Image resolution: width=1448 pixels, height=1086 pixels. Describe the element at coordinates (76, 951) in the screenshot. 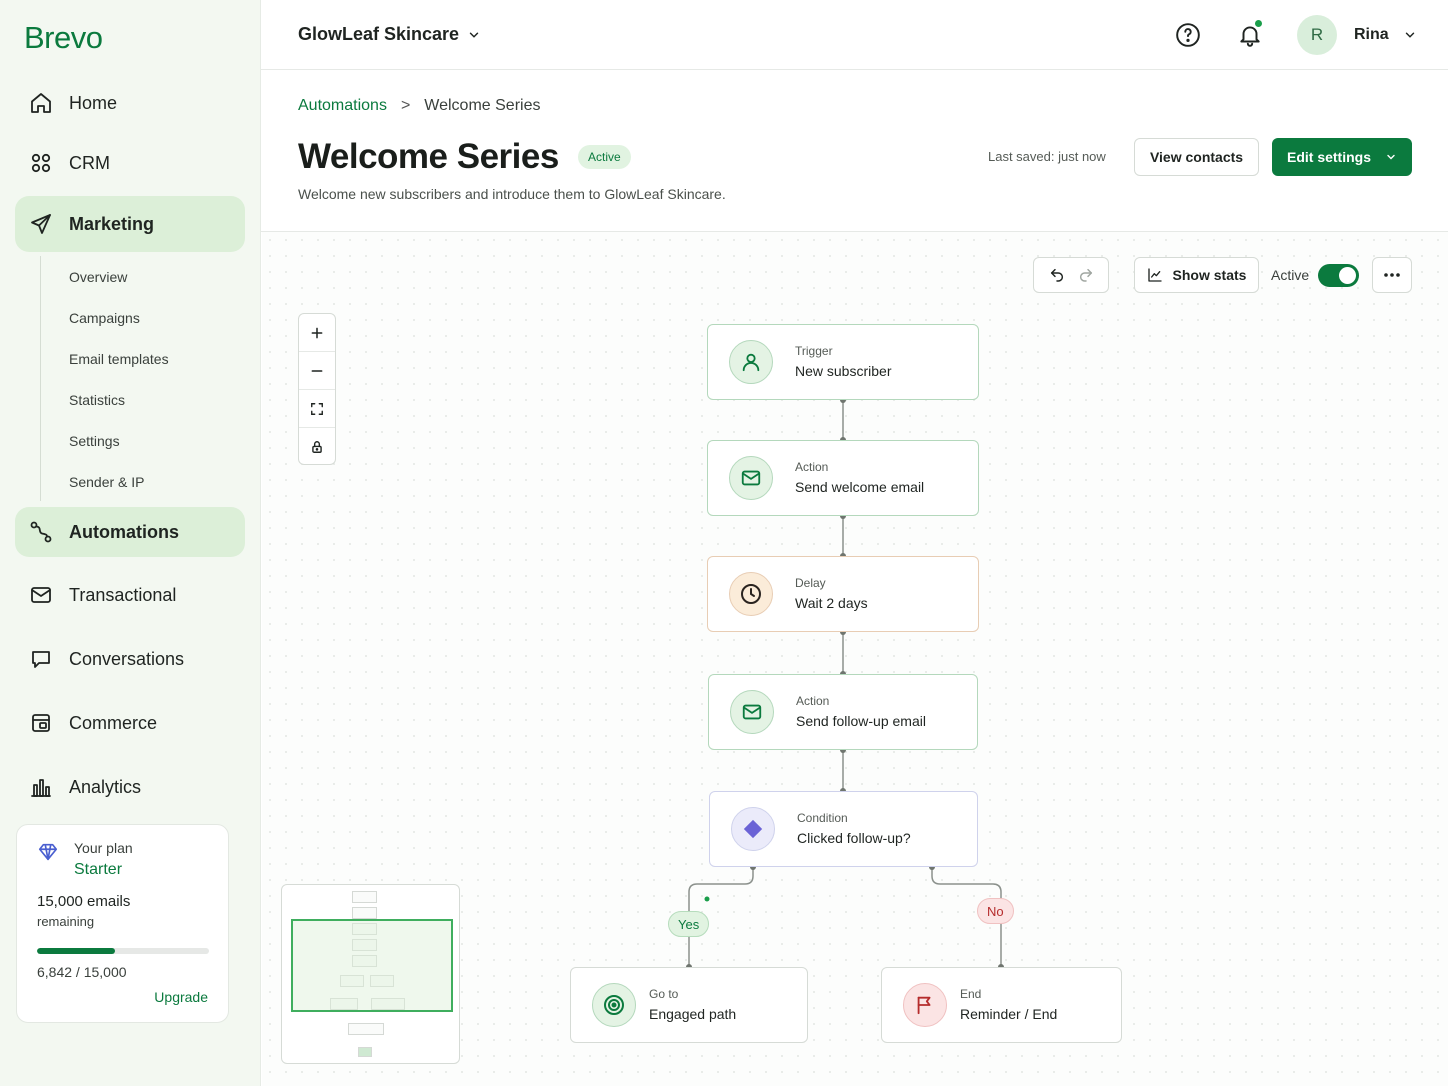

I see `plan-usage-bar-fill` at that location.